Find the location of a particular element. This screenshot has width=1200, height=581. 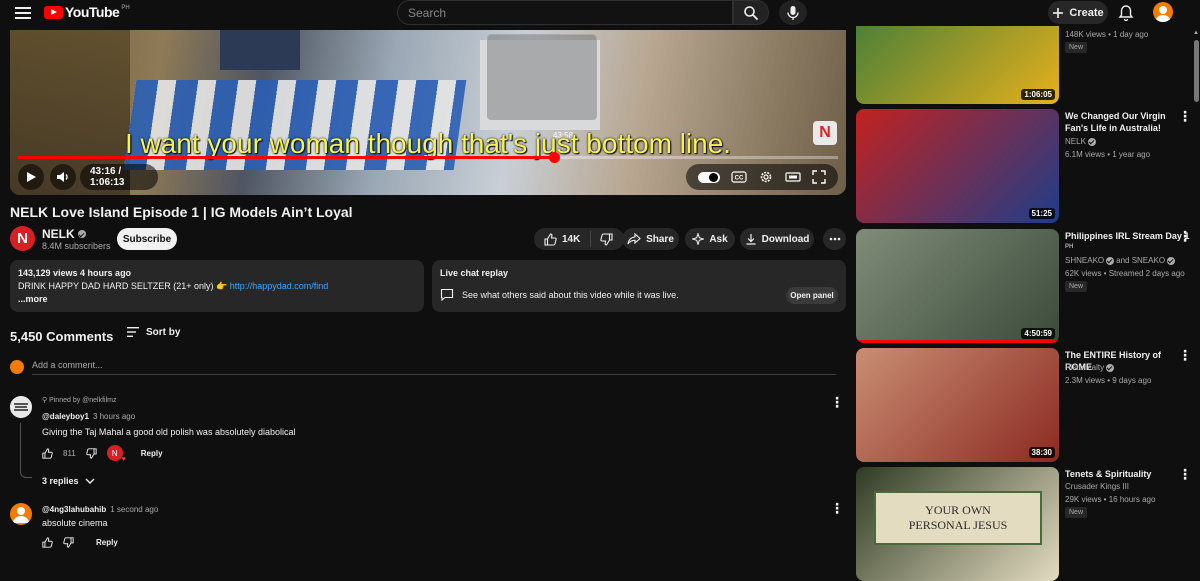

voice-search-button is located at coordinates (793, 12).